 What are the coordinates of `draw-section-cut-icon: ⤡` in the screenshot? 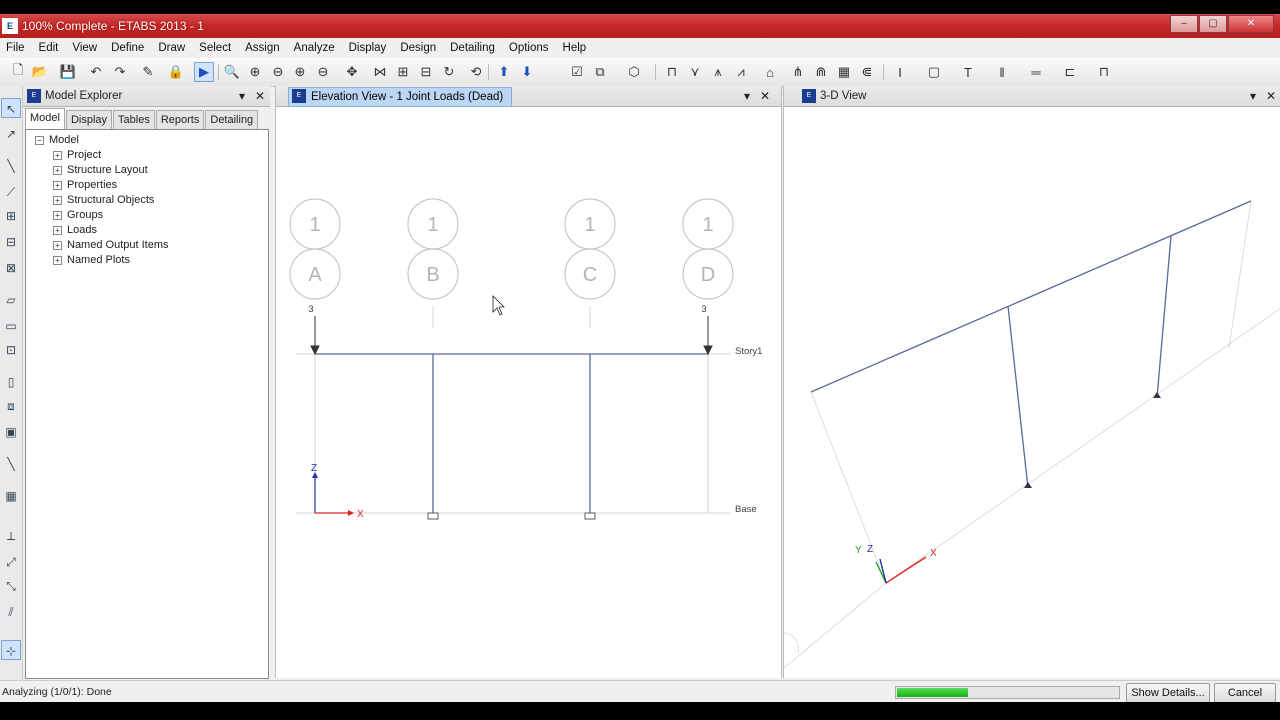 It's located at (11, 586).